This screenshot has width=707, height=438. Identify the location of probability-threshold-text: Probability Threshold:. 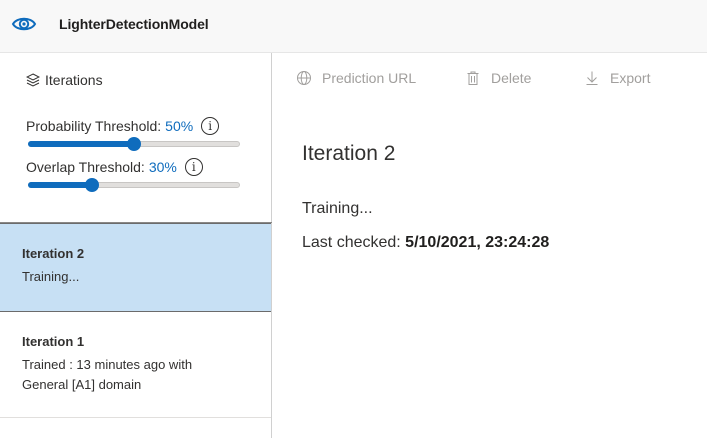
(94, 126).